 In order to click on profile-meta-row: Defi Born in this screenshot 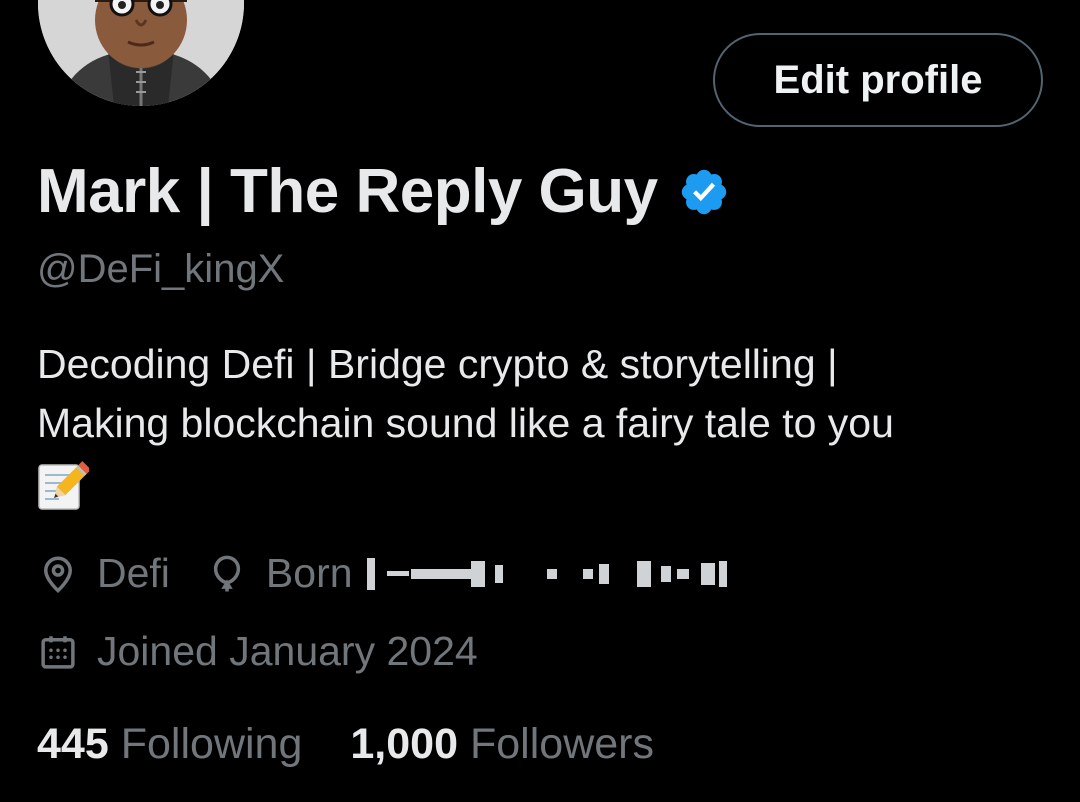, I will do `click(400, 573)`.